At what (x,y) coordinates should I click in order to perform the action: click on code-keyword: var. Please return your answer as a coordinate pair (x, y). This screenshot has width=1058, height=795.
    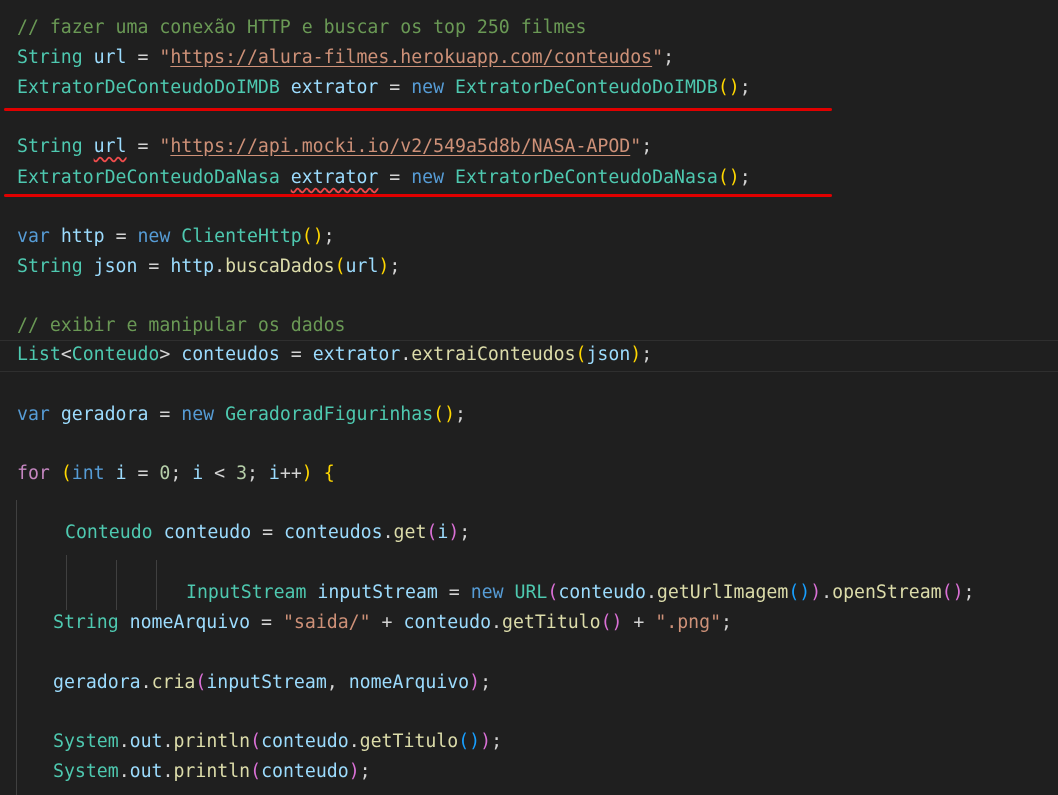
    Looking at the image, I should click on (33, 236).